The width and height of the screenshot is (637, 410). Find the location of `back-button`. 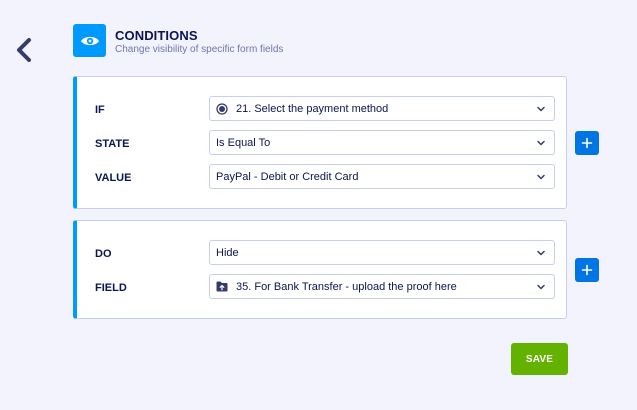

back-button is located at coordinates (25, 50).